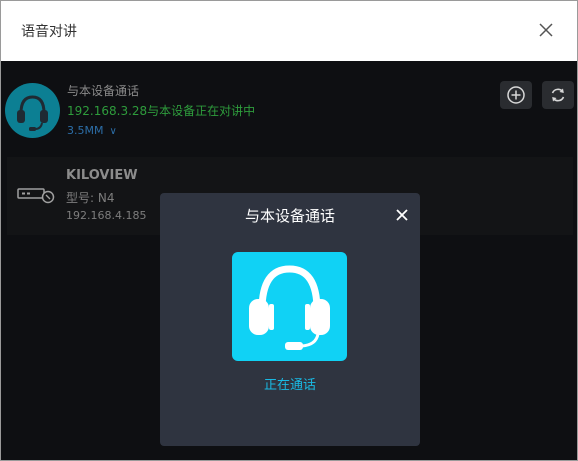 The image size is (578, 461). What do you see at coordinates (90, 198) in the screenshot?
I see `device-model: 型号: N4` at bounding box center [90, 198].